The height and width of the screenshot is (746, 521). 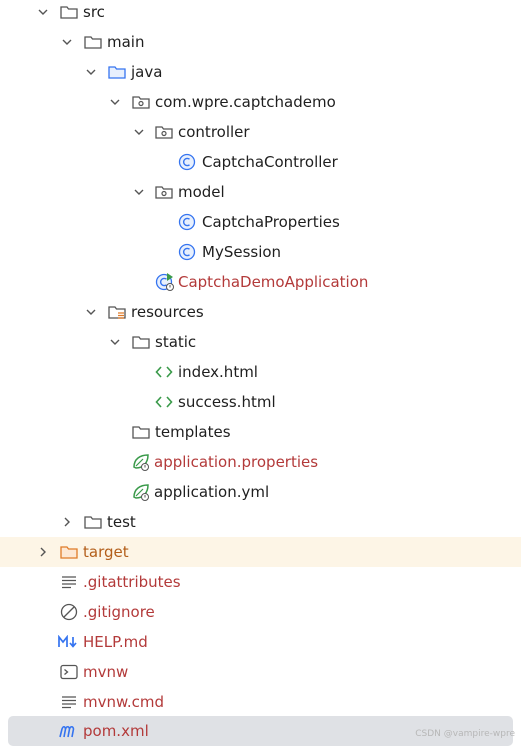 I want to click on tree-node-main: main, so click(x=260, y=42).